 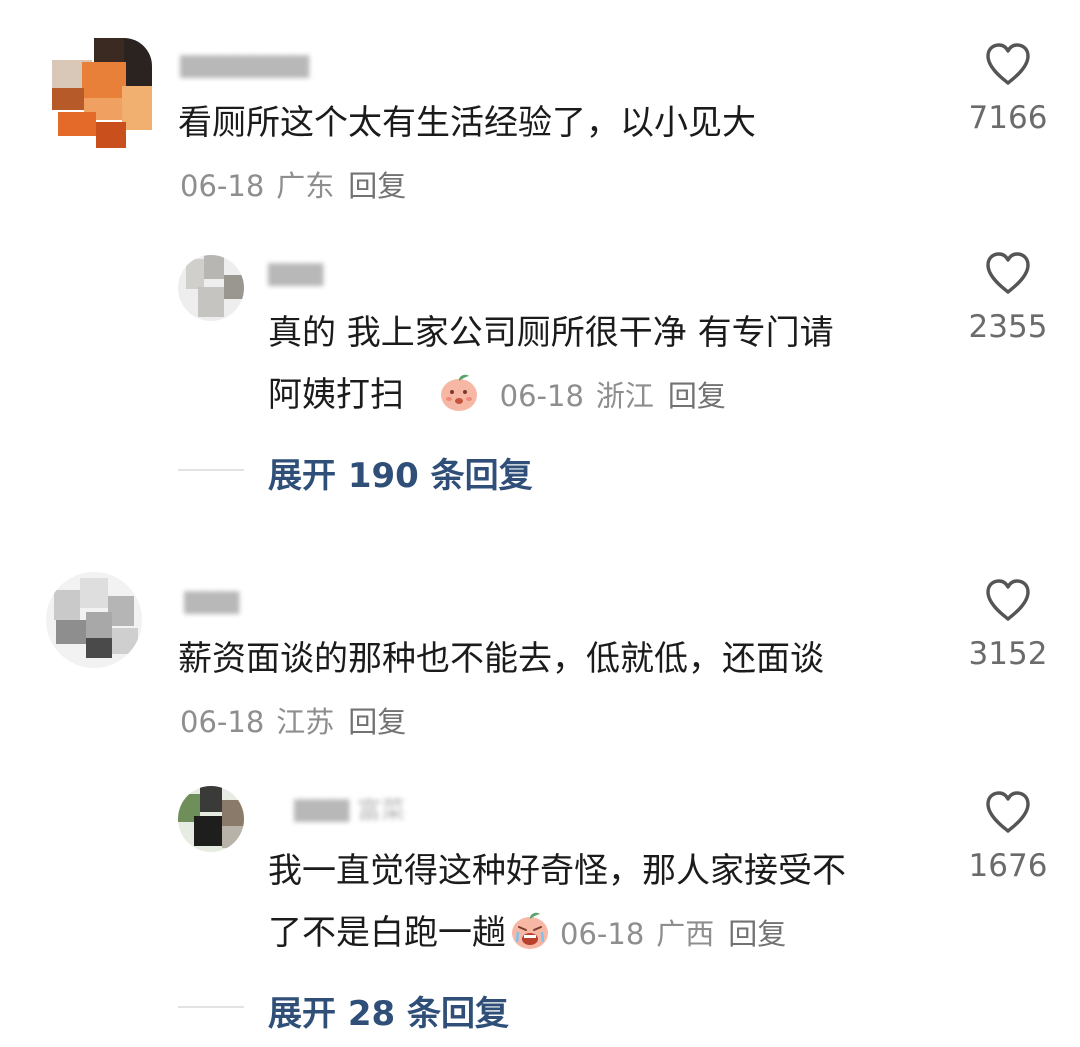 I want to click on reply-location: 广西, so click(x=685, y=934).